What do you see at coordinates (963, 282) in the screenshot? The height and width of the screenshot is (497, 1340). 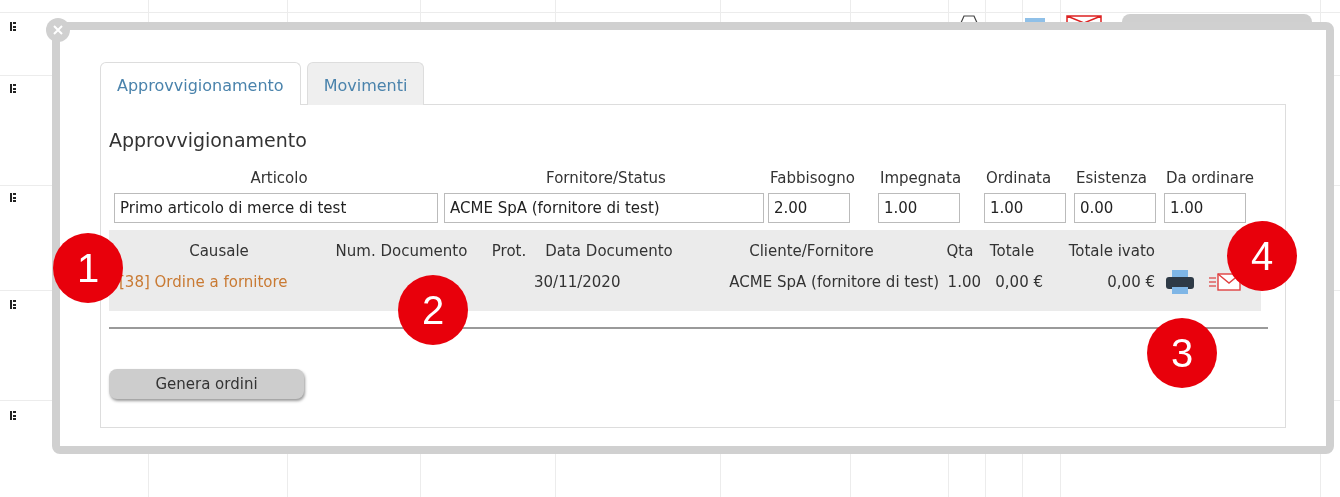 I see `table-cell-text: 1.00` at bounding box center [963, 282].